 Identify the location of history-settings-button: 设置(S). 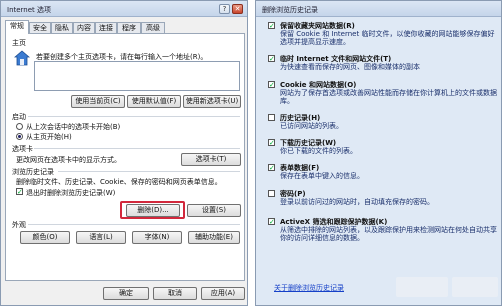
(214, 210).